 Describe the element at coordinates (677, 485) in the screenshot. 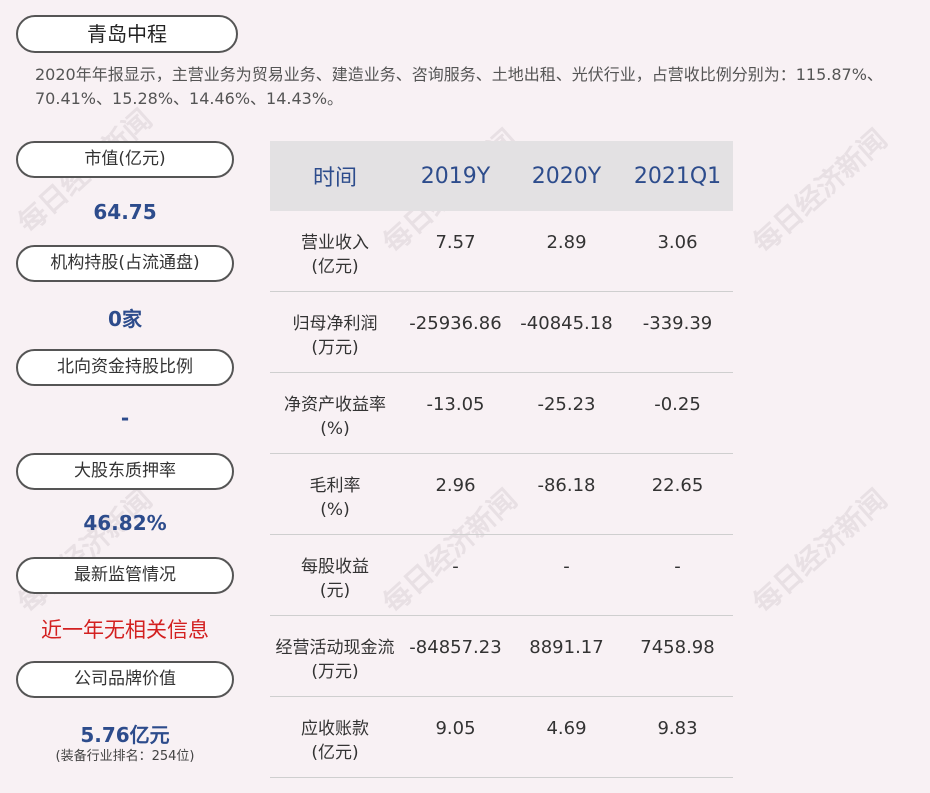

I see `cell-value: 22.65` at that location.